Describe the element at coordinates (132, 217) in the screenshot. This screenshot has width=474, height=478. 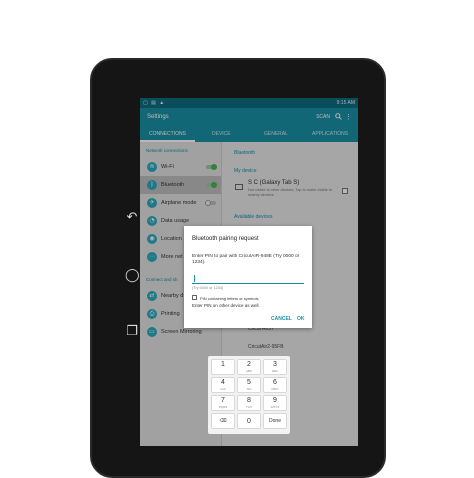
I see `back-button: ↶` at that location.